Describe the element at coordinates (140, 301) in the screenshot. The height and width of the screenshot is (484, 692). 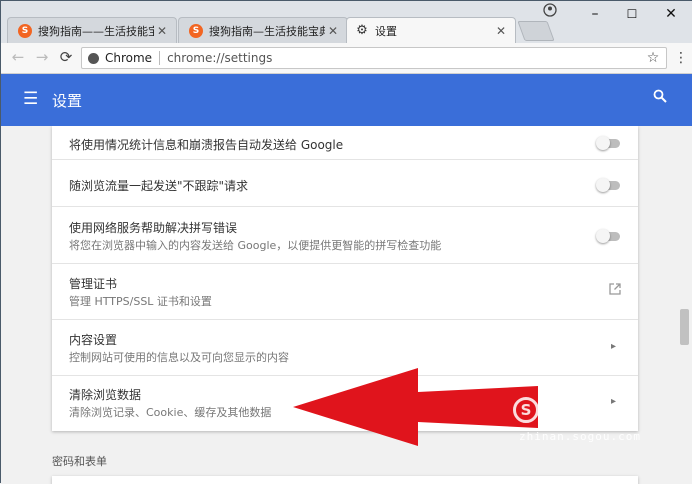
I see `setting-description: 管理 HTTPS/SSL 证书和设置` at that location.